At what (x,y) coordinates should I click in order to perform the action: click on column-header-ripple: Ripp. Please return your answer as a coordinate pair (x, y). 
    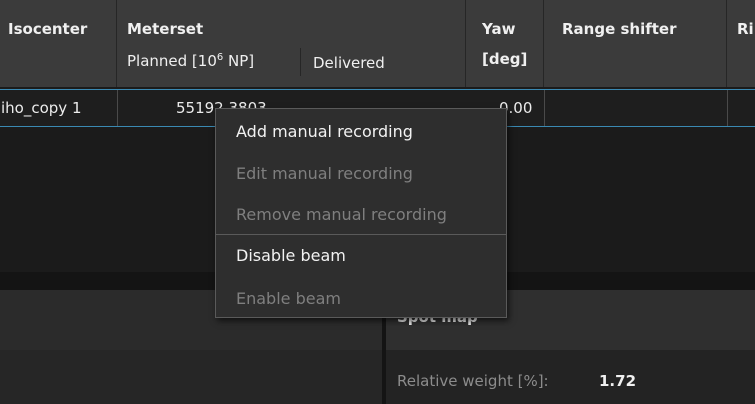
    Looking at the image, I should click on (741, 43).